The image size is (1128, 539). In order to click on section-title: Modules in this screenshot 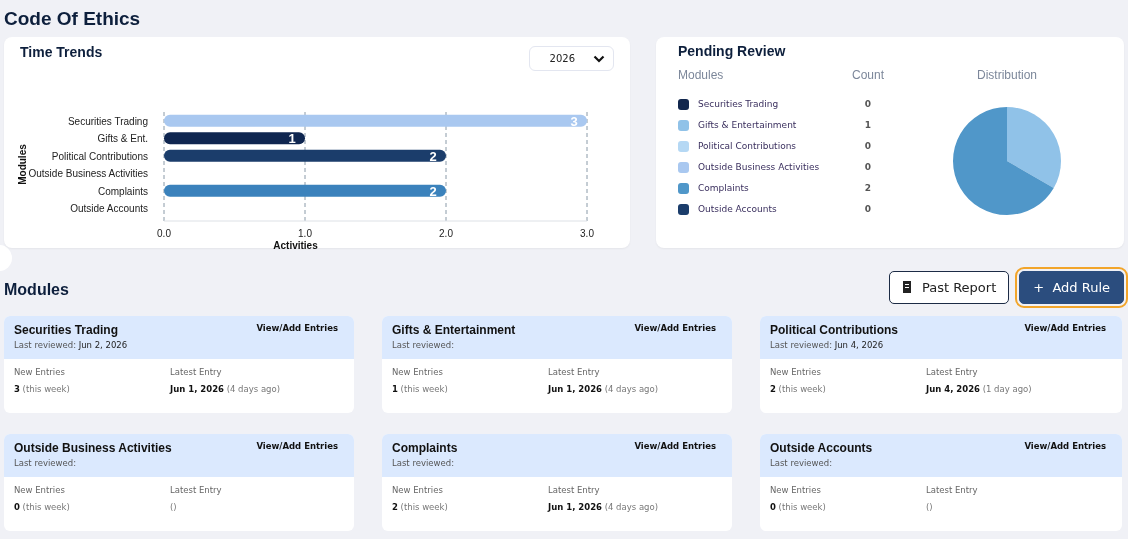, I will do `click(36, 289)`.